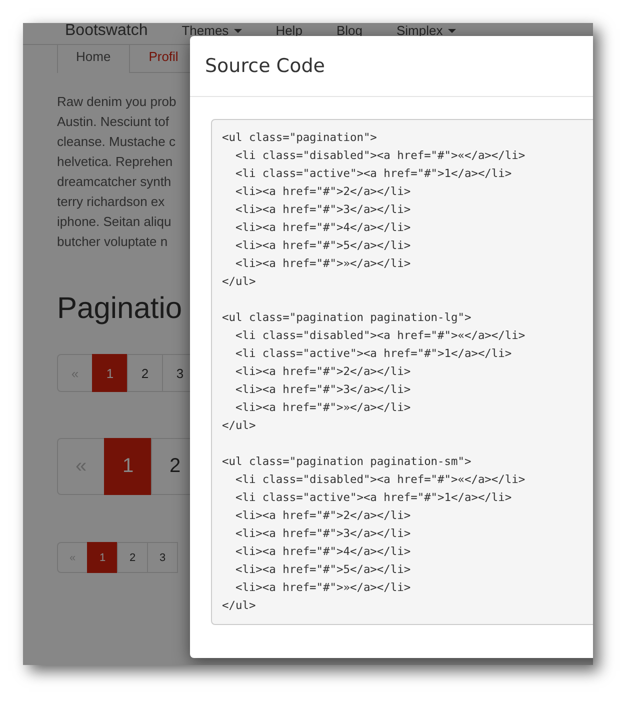 This screenshot has width=636, height=709. What do you see at coordinates (93, 59) in the screenshot?
I see `tab: Home` at bounding box center [93, 59].